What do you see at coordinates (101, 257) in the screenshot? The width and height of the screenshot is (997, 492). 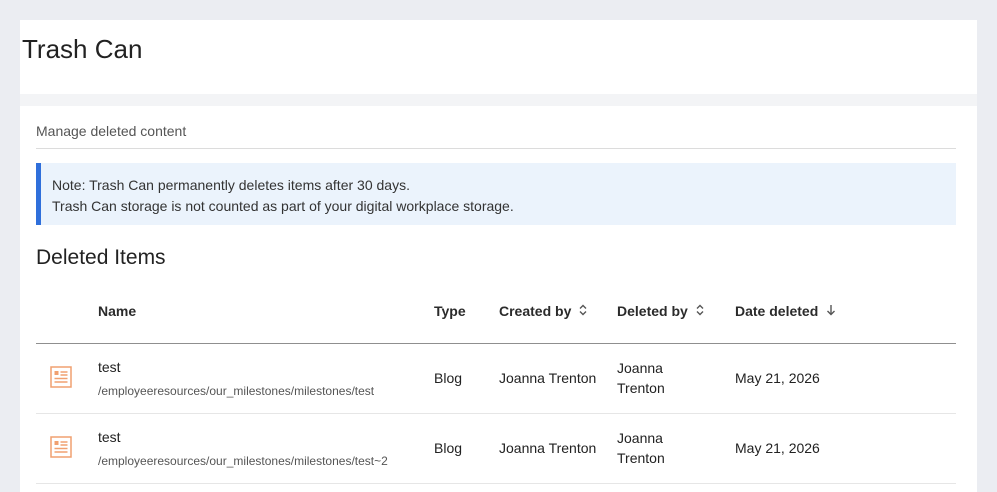 I see `section-title: Deleted Items` at bounding box center [101, 257].